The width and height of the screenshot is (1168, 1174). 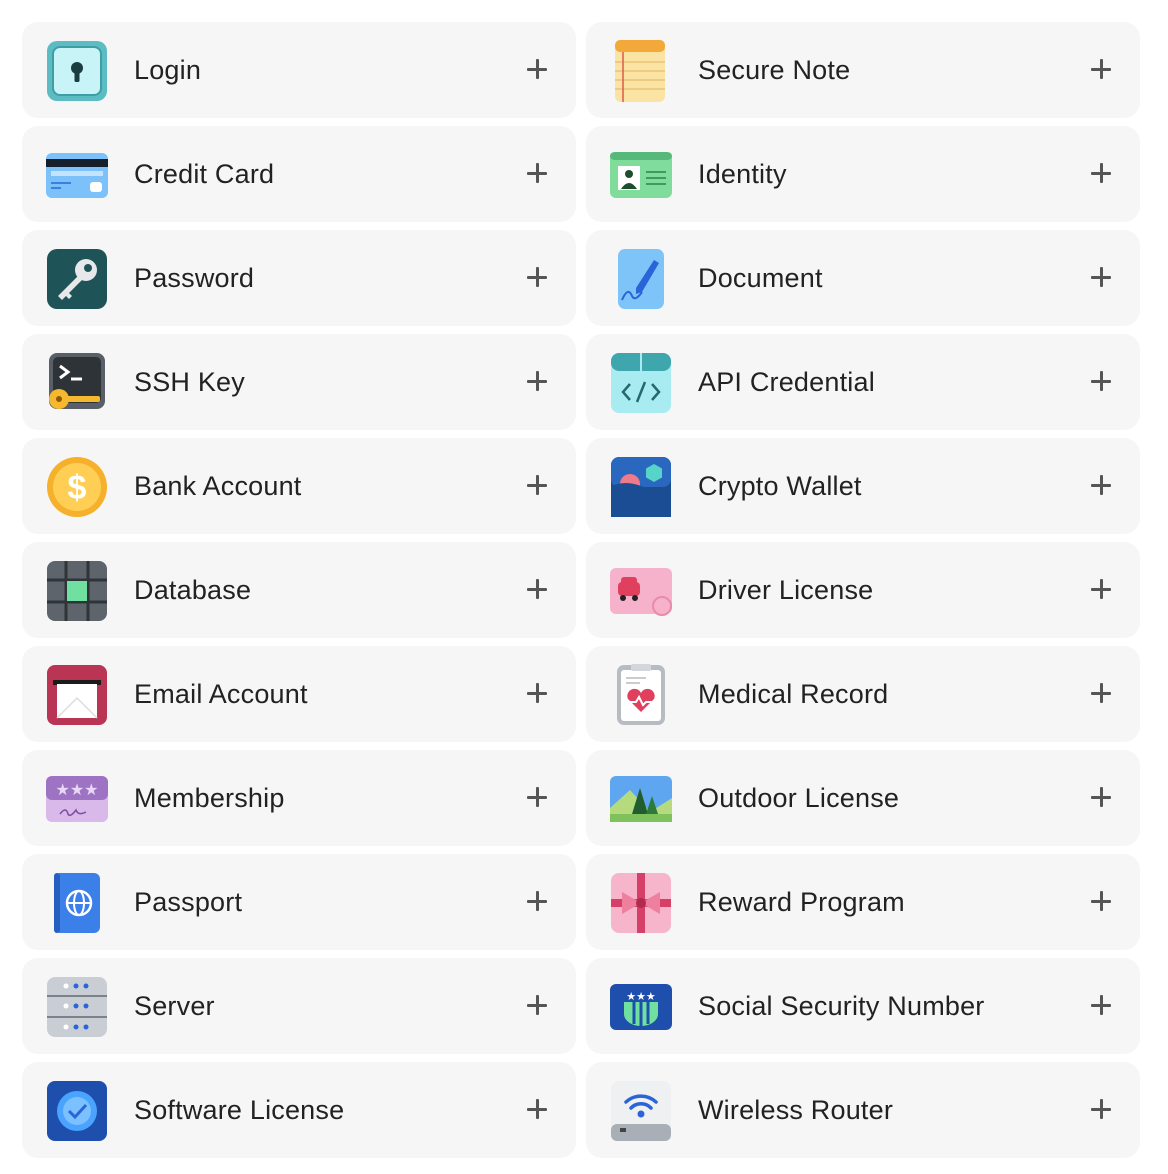 What do you see at coordinates (209, 798) in the screenshot?
I see `item-type-label: Membership` at bounding box center [209, 798].